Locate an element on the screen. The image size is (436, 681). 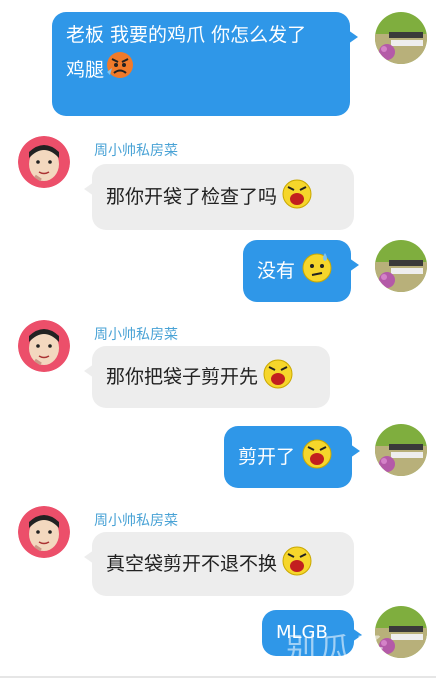
my-message-bubble: 老板 我要的鸡爪 你怎么发了 鸡腿 is located at coordinates (205, 64).